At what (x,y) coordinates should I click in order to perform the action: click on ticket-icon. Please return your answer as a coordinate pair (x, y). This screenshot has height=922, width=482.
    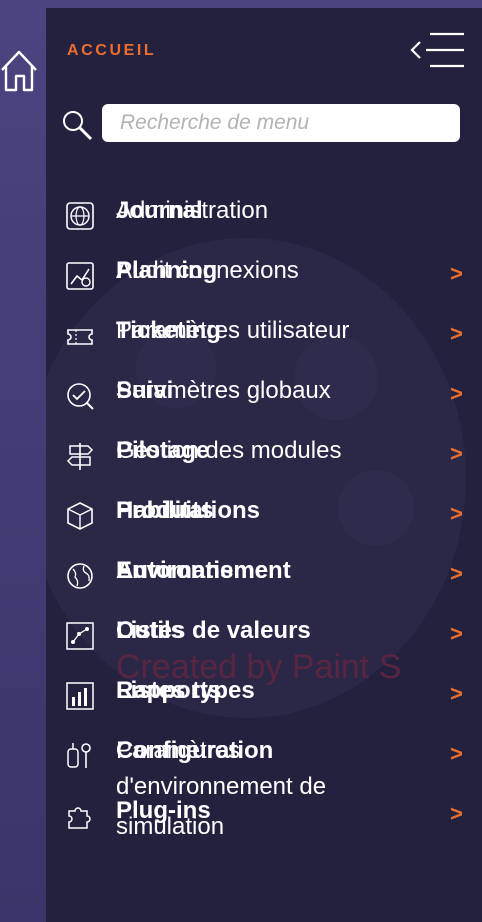
    Looking at the image, I should click on (80, 337).